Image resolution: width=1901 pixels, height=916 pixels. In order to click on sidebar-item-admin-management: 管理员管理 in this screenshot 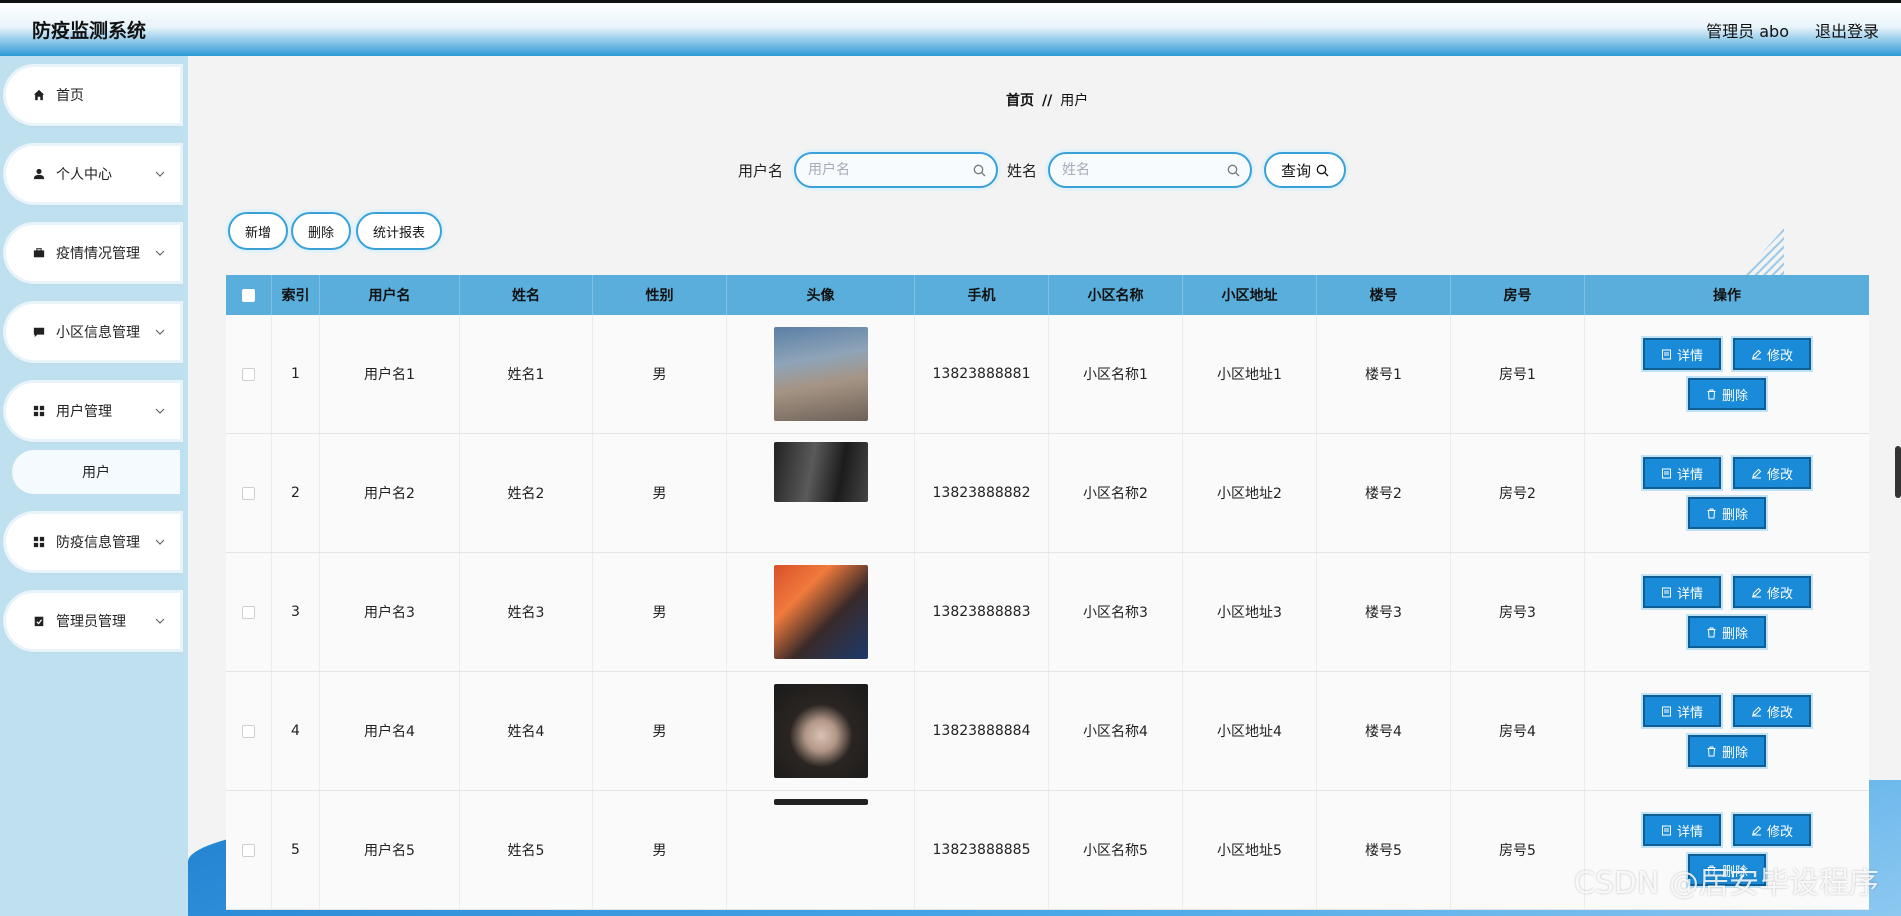, I will do `click(93, 621)`.